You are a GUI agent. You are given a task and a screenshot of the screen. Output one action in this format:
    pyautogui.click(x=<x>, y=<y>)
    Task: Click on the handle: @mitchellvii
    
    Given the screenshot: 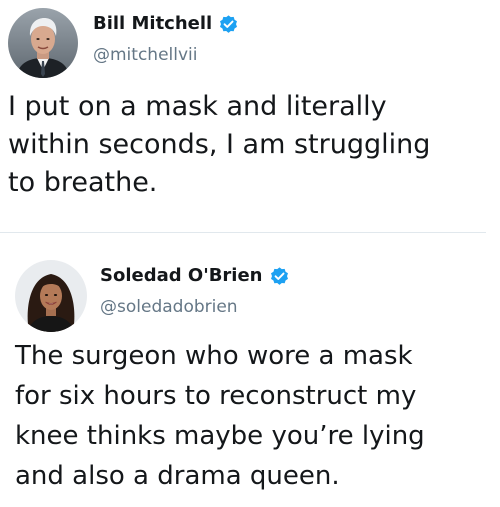 What is the action you would take?
    pyautogui.click(x=145, y=55)
    